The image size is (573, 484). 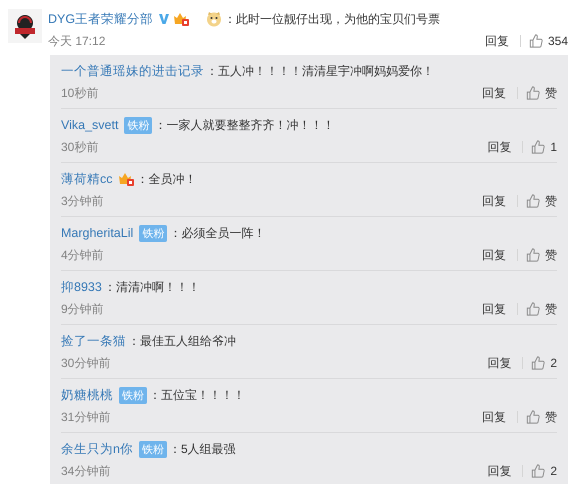 I want to click on user-name: MargheritaLil, so click(x=97, y=233).